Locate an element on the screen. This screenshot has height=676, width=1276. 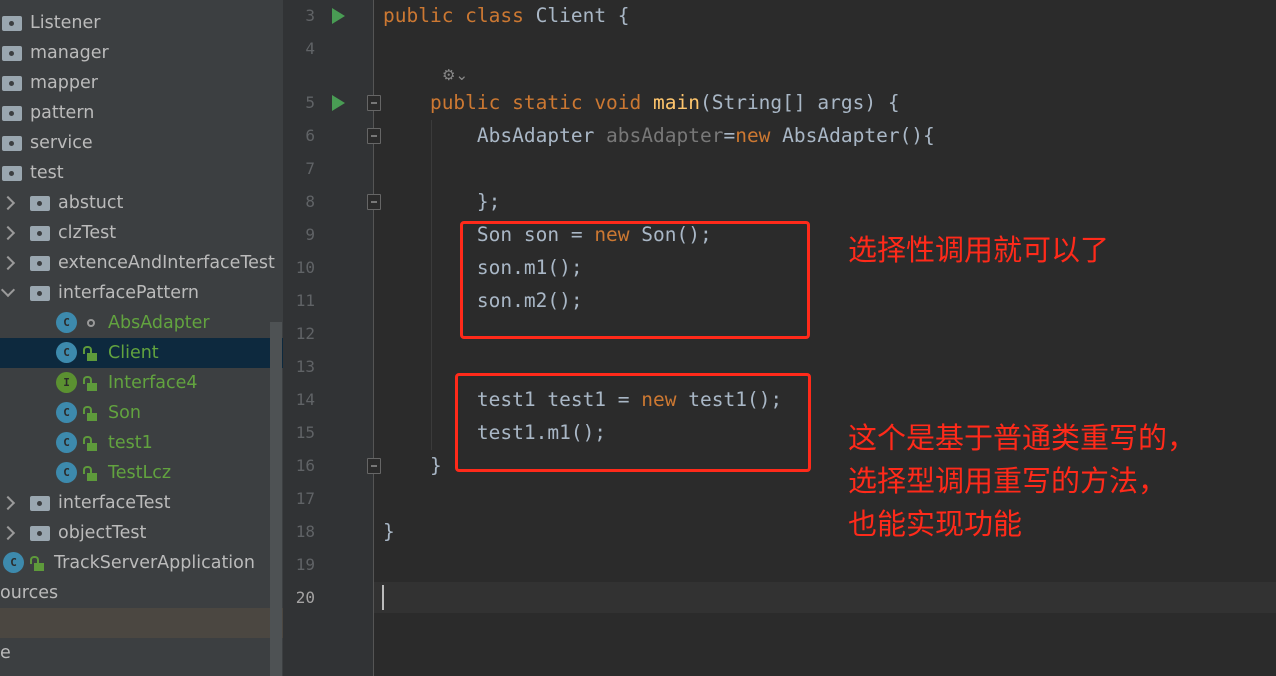
tree-item-extenceandinterfacetest: extenceAndInterfaceTest is located at coordinates (141, 263).